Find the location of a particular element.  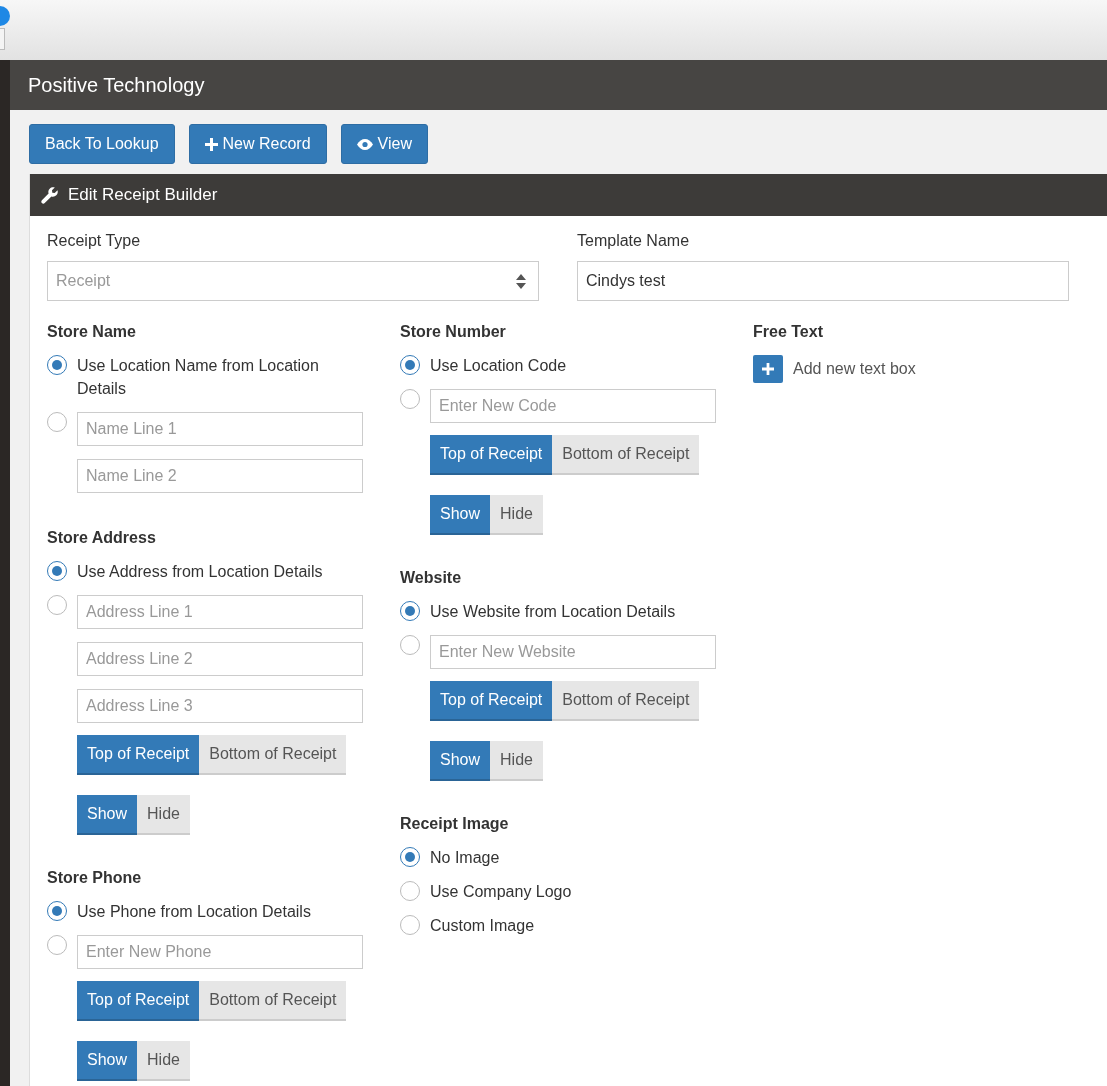

text-field: Cindys test is located at coordinates (823, 281).